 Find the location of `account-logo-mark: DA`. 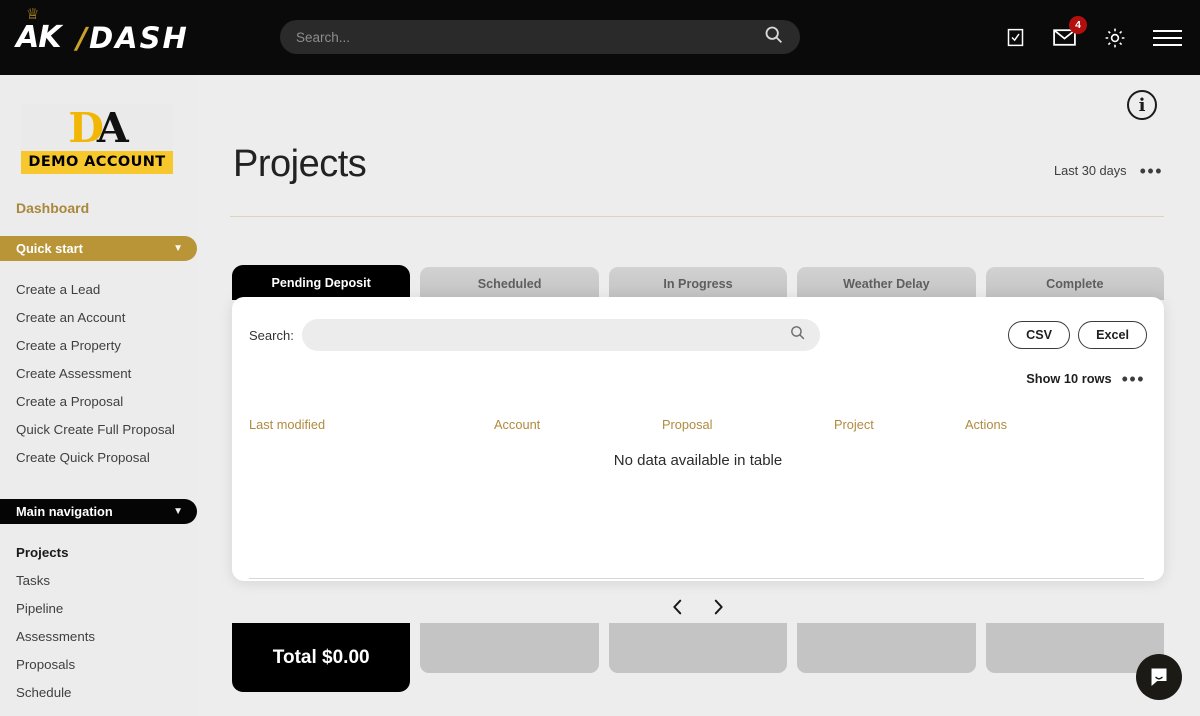

account-logo-mark: DA is located at coordinates (97, 127).